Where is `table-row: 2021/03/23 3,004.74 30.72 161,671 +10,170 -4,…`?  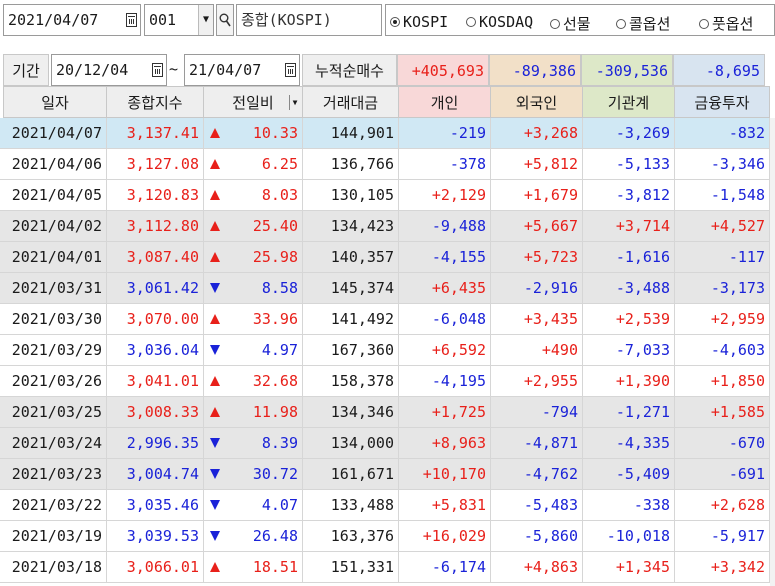 table-row: 2021/03/23 3,004.74 30.72 161,671 +10,170 -4,… is located at coordinates (387, 474).